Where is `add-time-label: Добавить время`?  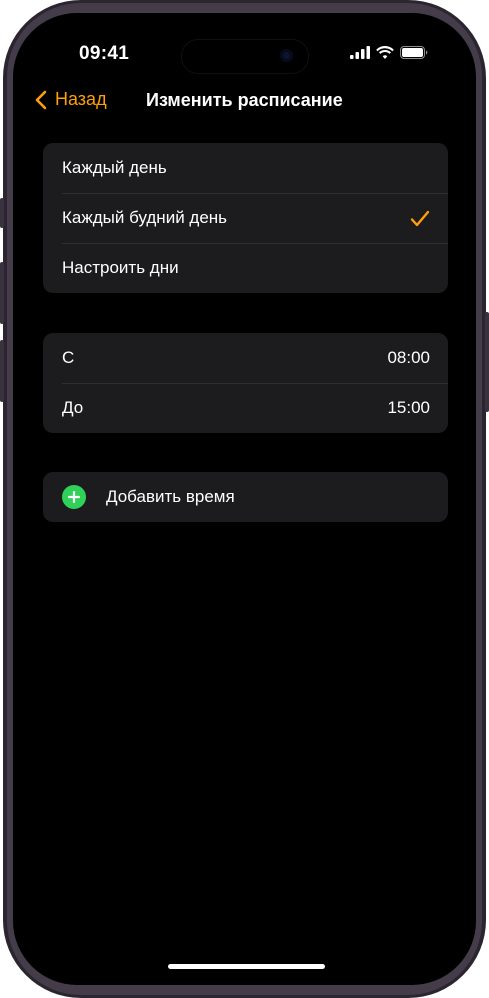
add-time-label: Добавить время is located at coordinates (170, 496).